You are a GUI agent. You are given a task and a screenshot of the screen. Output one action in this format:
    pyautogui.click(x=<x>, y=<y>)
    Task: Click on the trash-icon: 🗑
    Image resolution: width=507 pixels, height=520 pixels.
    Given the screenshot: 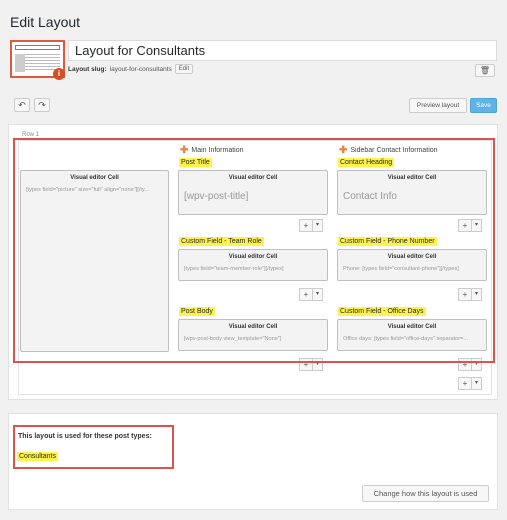 What is the action you would take?
    pyautogui.click(x=485, y=70)
    